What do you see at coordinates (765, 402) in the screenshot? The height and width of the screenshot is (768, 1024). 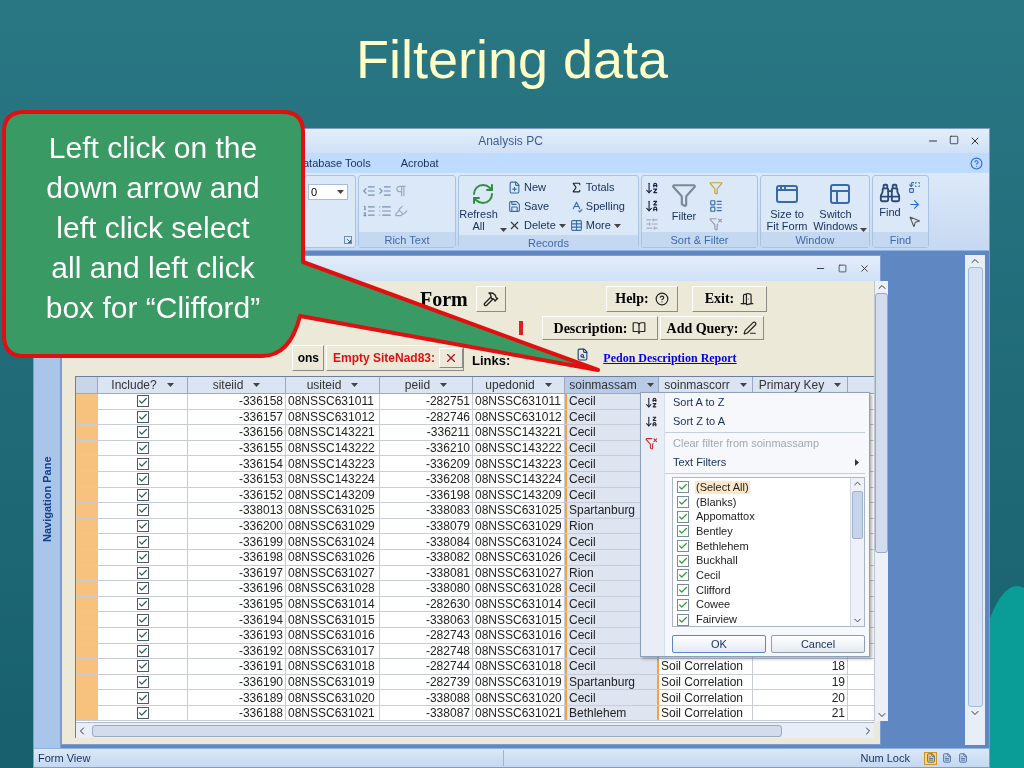 I see `menu-item: Sort A to Z` at bounding box center [765, 402].